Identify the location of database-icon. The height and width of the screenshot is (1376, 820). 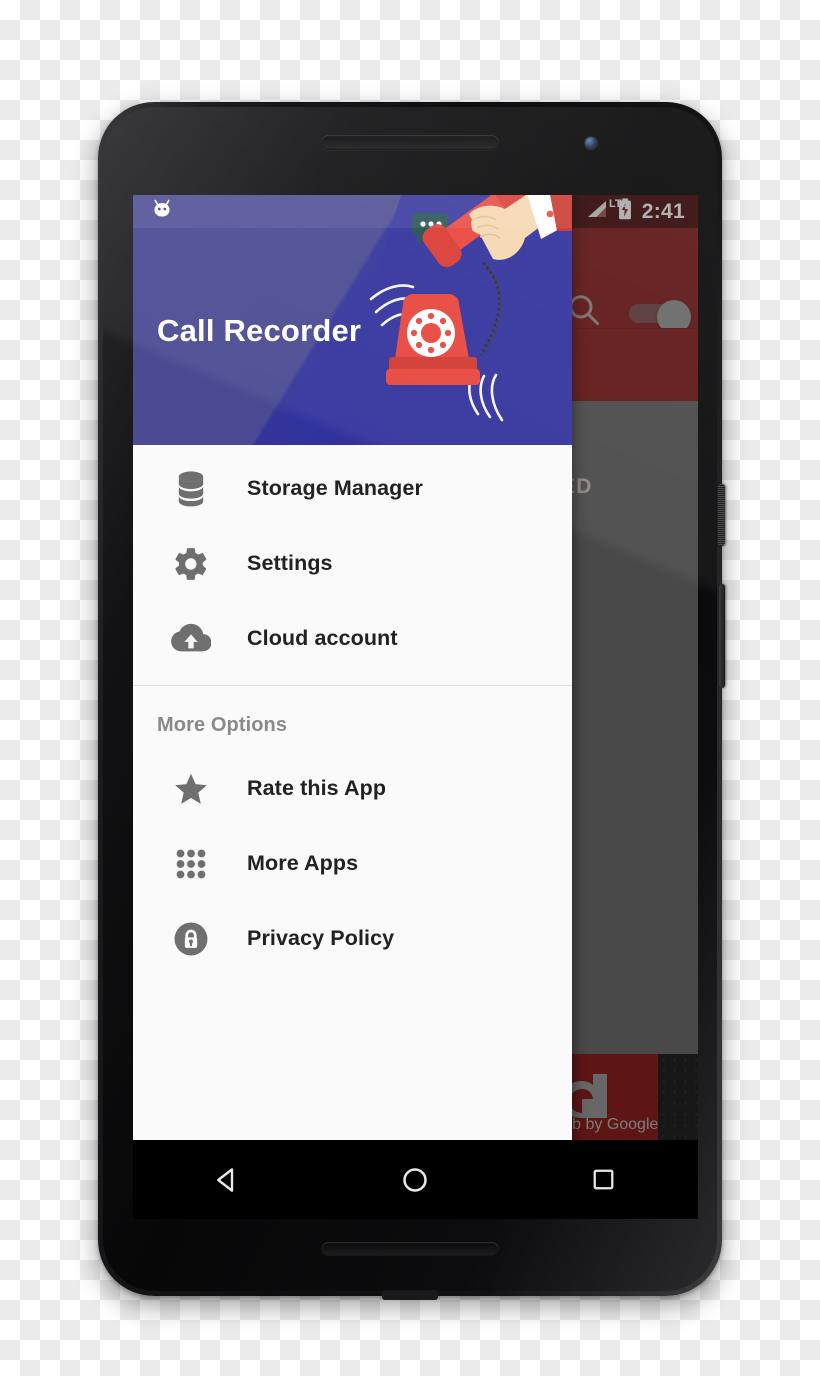
(191, 489).